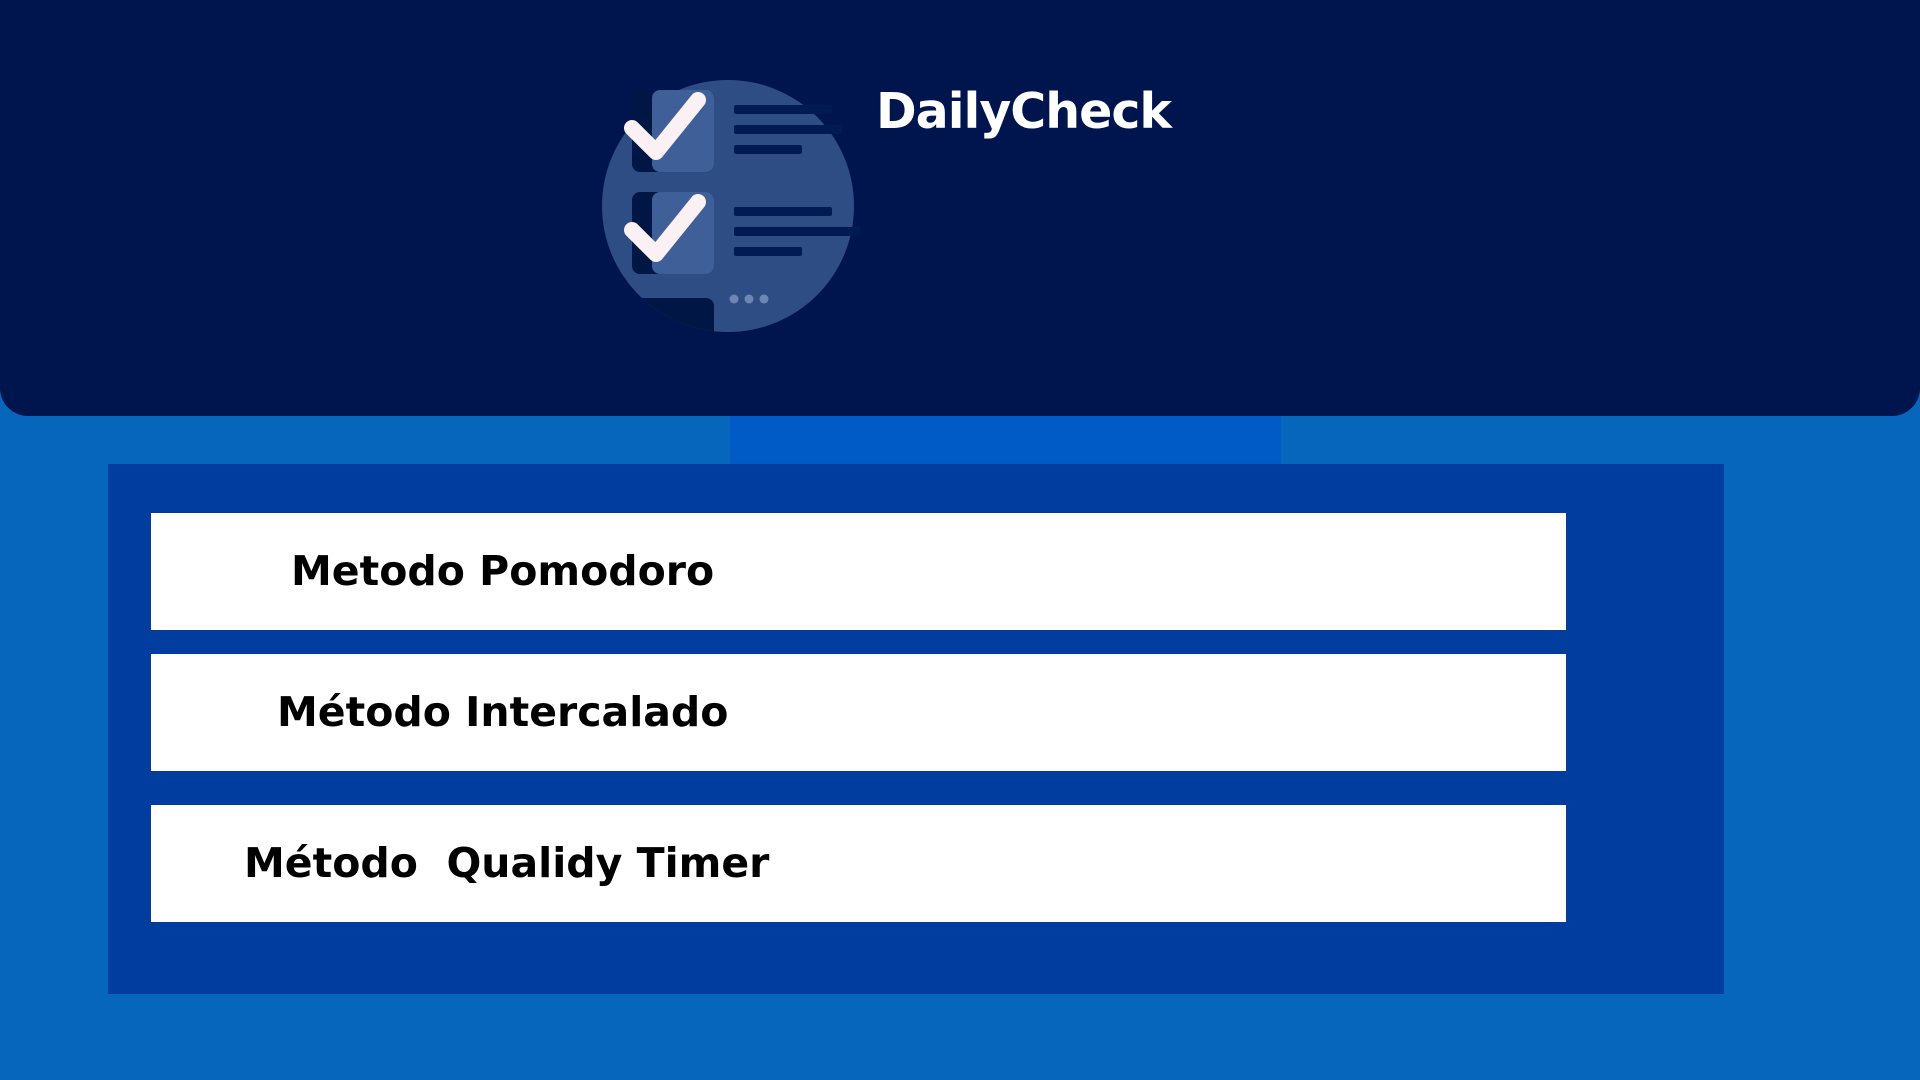 The image size is (1920, 1080). What do you see at coordinates (507, 863) in the screenshot?
I see `method-quality-timer-label: Método Qualidy Timer` at bounding box center [507, 863].